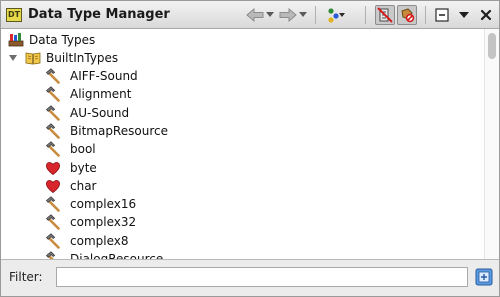 The width and height of the screenshot is (500, 297). I want to click on window-title: Data Type Manager, so click(99, 14).